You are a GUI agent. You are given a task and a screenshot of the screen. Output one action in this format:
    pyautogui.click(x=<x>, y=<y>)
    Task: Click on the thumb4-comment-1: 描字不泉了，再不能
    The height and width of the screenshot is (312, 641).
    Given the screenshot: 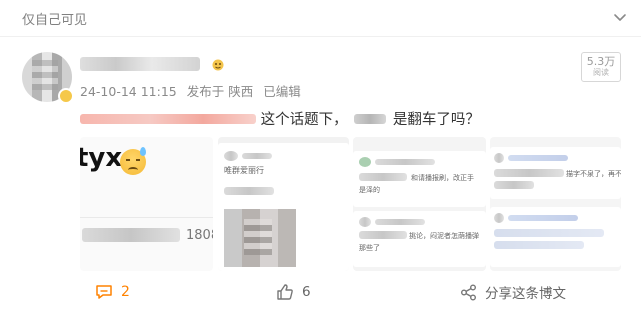 What is the action you would take?
    pyautogui.click(x=555, y=173)
    